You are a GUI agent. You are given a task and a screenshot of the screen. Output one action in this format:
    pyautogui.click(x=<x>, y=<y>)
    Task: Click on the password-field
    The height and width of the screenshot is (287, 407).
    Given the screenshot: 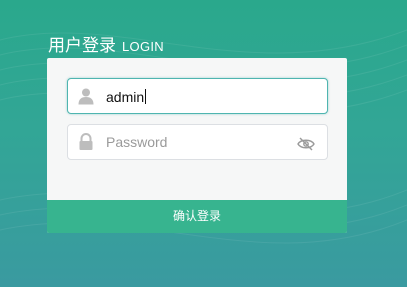 What is the action you would take?
    pyautogui.click(x=197, y=142)
    